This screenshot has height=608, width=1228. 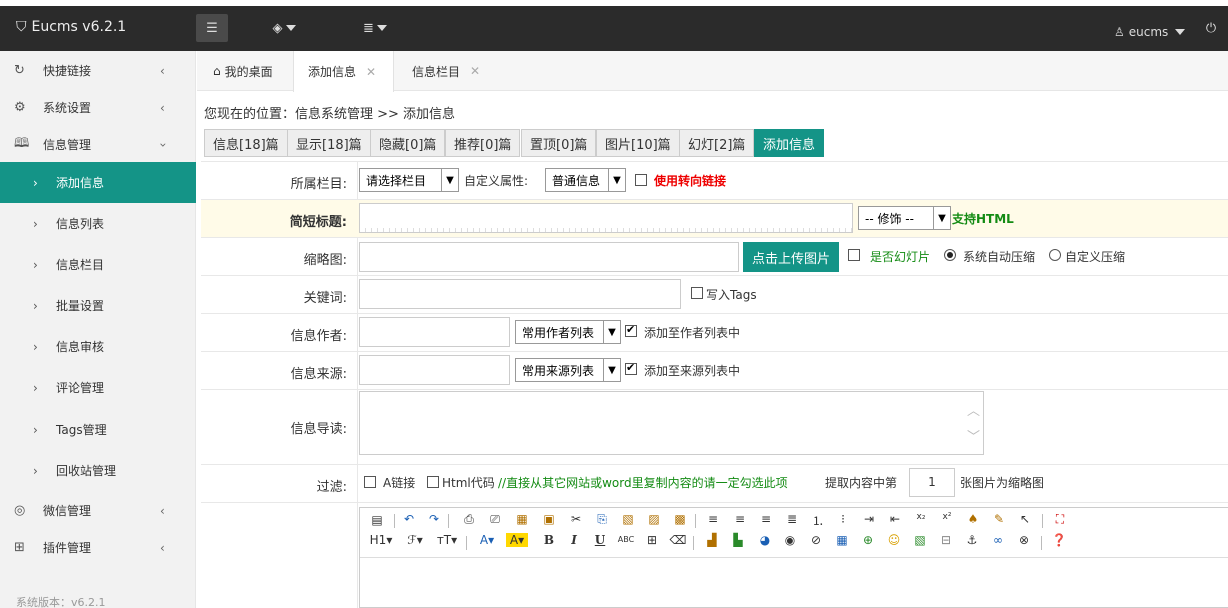 I want to click on keywords-input, so click(x=520, y=294).